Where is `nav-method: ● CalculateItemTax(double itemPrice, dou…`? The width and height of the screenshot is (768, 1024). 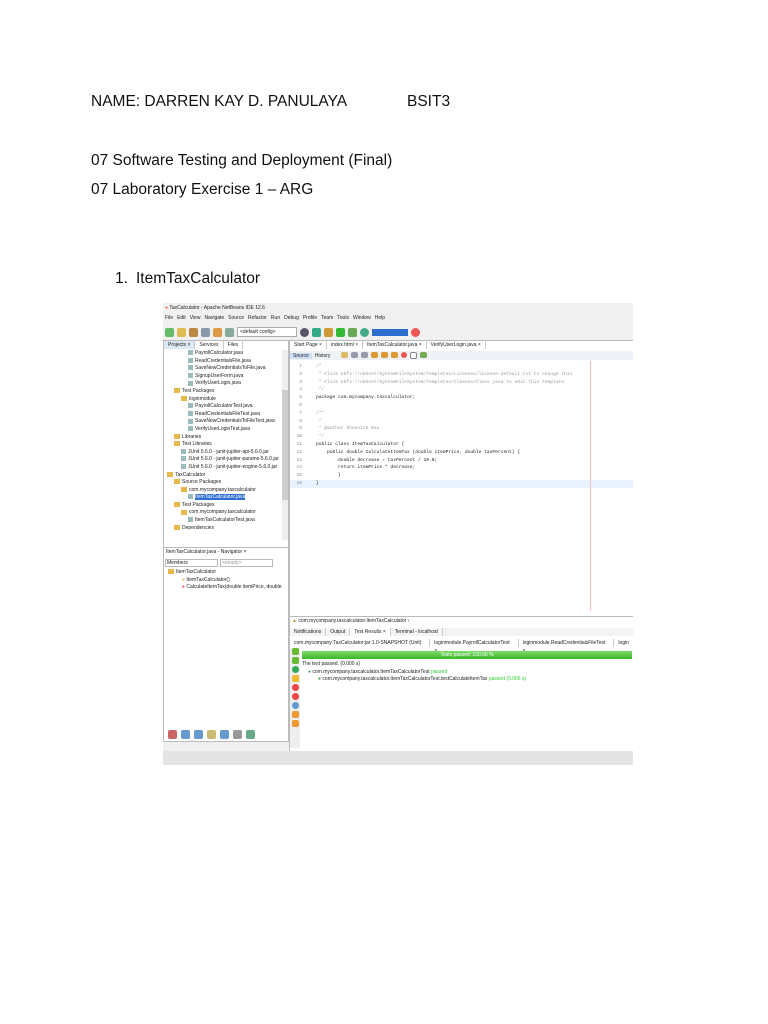
nav-method: ● CalculateItemTax(double itemPrice, dou… is located at coordinates (224, 588).